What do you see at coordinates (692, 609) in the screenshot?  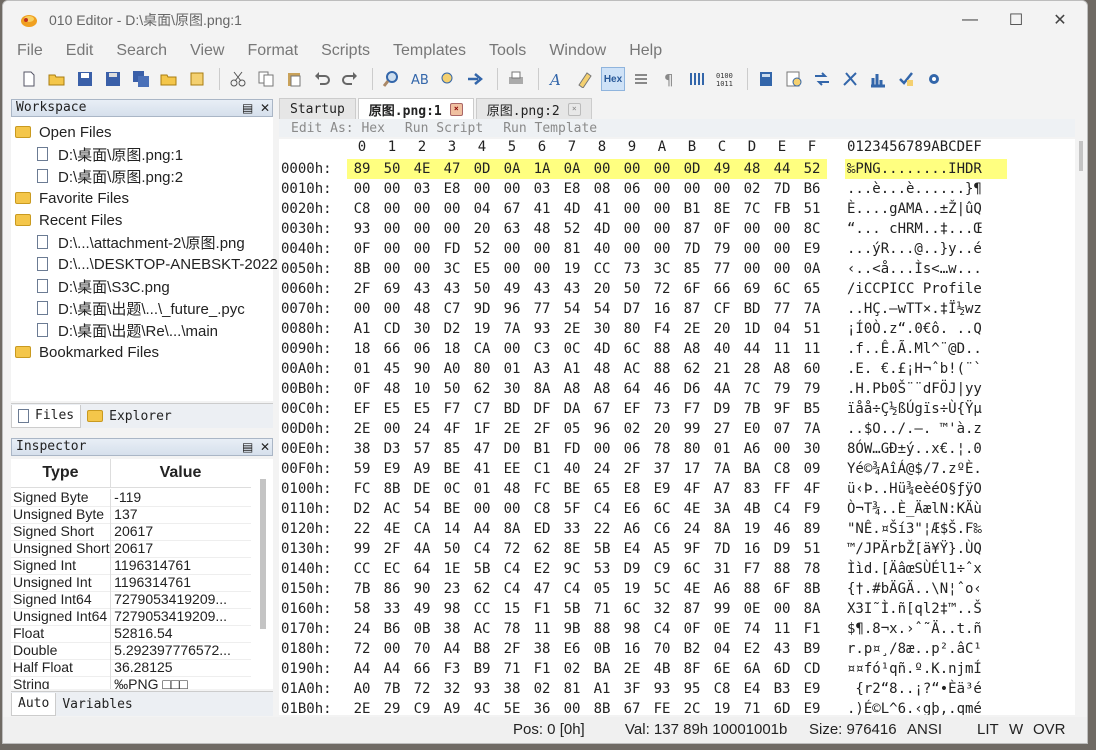 I see `hex-byte: 87` at bounding box center [692, 609].